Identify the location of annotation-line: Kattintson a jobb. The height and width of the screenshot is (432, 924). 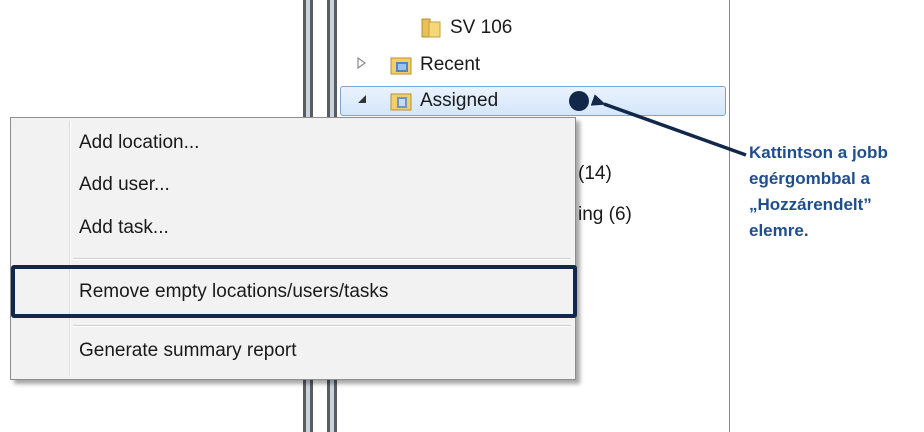
(818, 152).